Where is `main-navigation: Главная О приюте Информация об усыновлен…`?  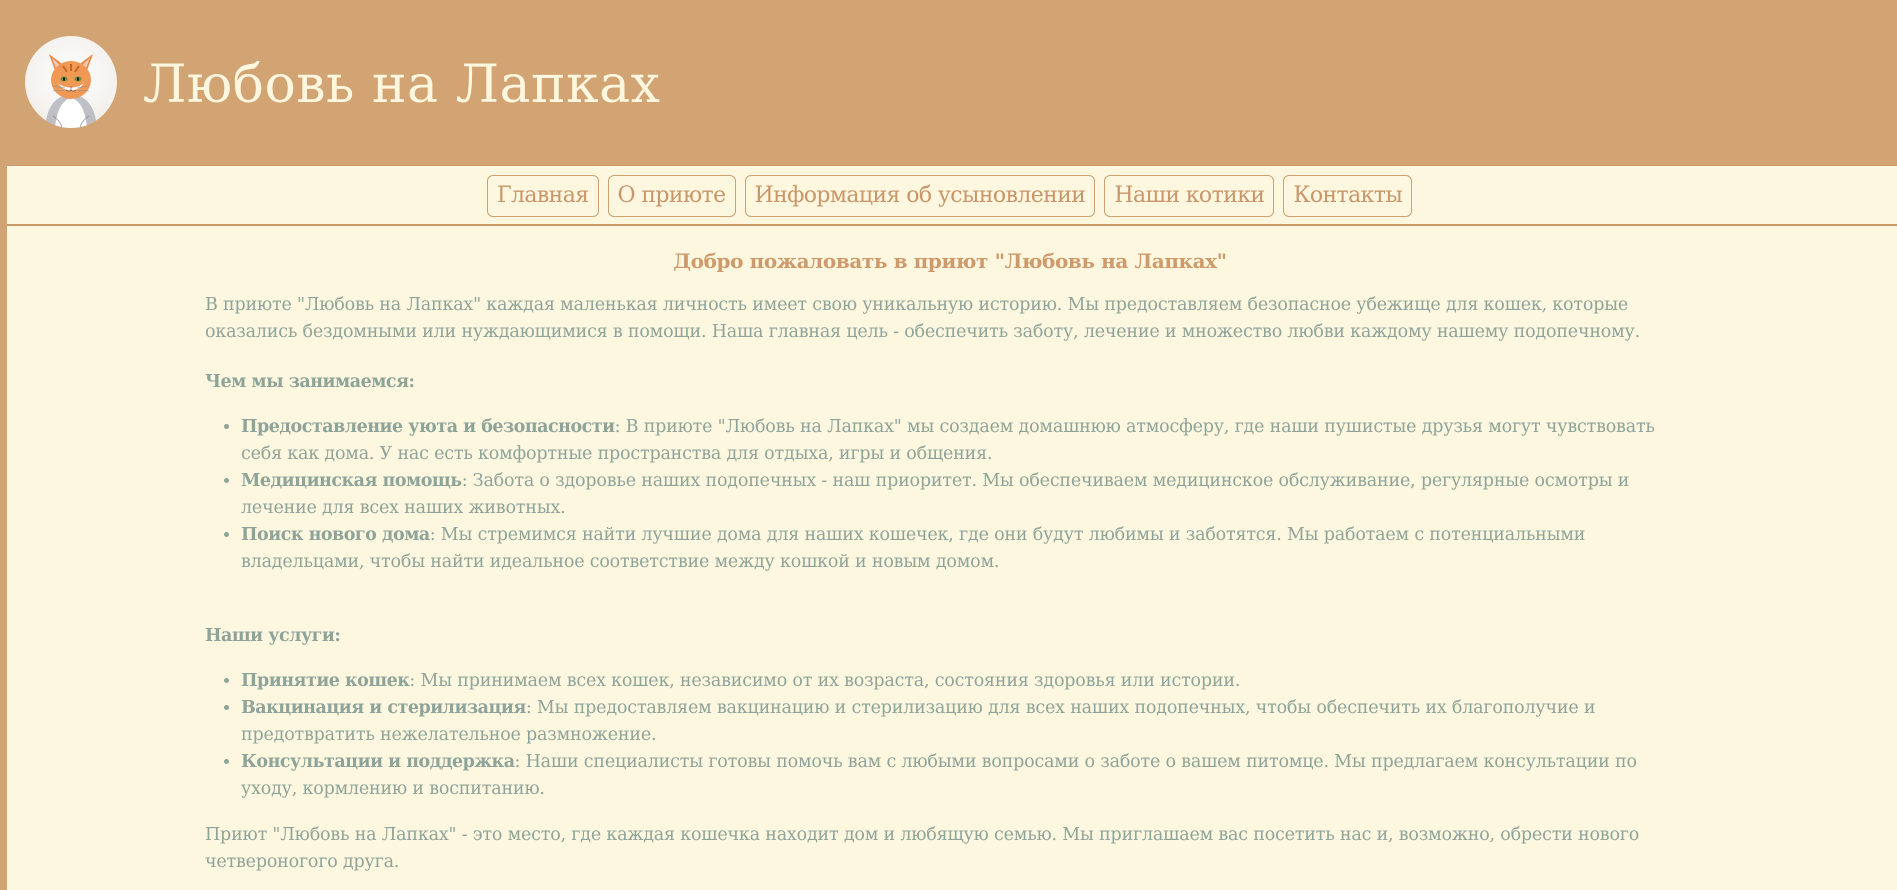 main-navigation: Главная О приюте Информация об усыновлен… is located at coordinates (952, 195).